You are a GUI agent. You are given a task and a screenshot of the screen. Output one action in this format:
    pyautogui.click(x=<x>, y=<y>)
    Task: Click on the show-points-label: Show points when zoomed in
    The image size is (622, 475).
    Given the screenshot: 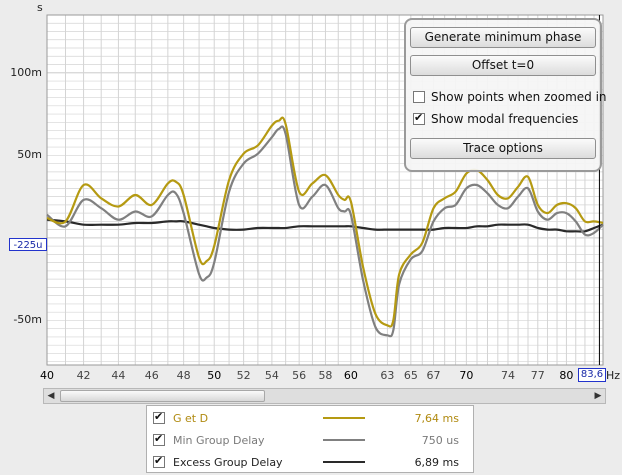 What is the action you would take?
    pyautogui.click(x=519, y=97)
    